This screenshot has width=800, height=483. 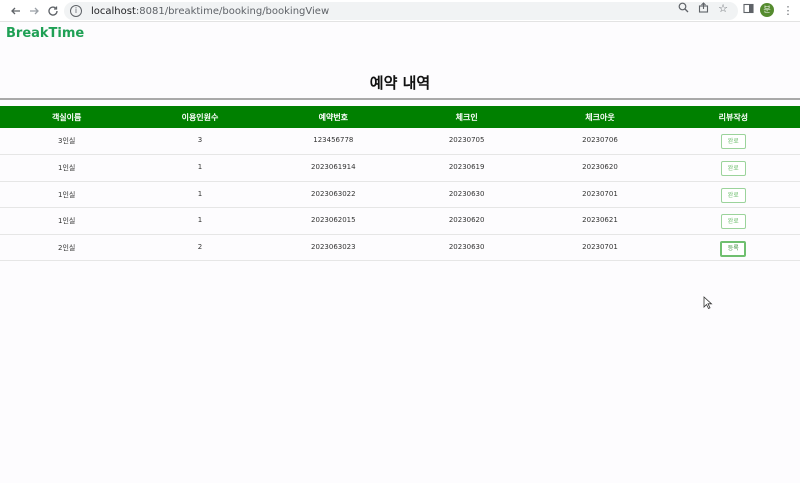 What do you see at coordinates (600, 117) in the screenshot?
I see `column-header-checkout: 체크아웃` at bounding box center [600, 117].